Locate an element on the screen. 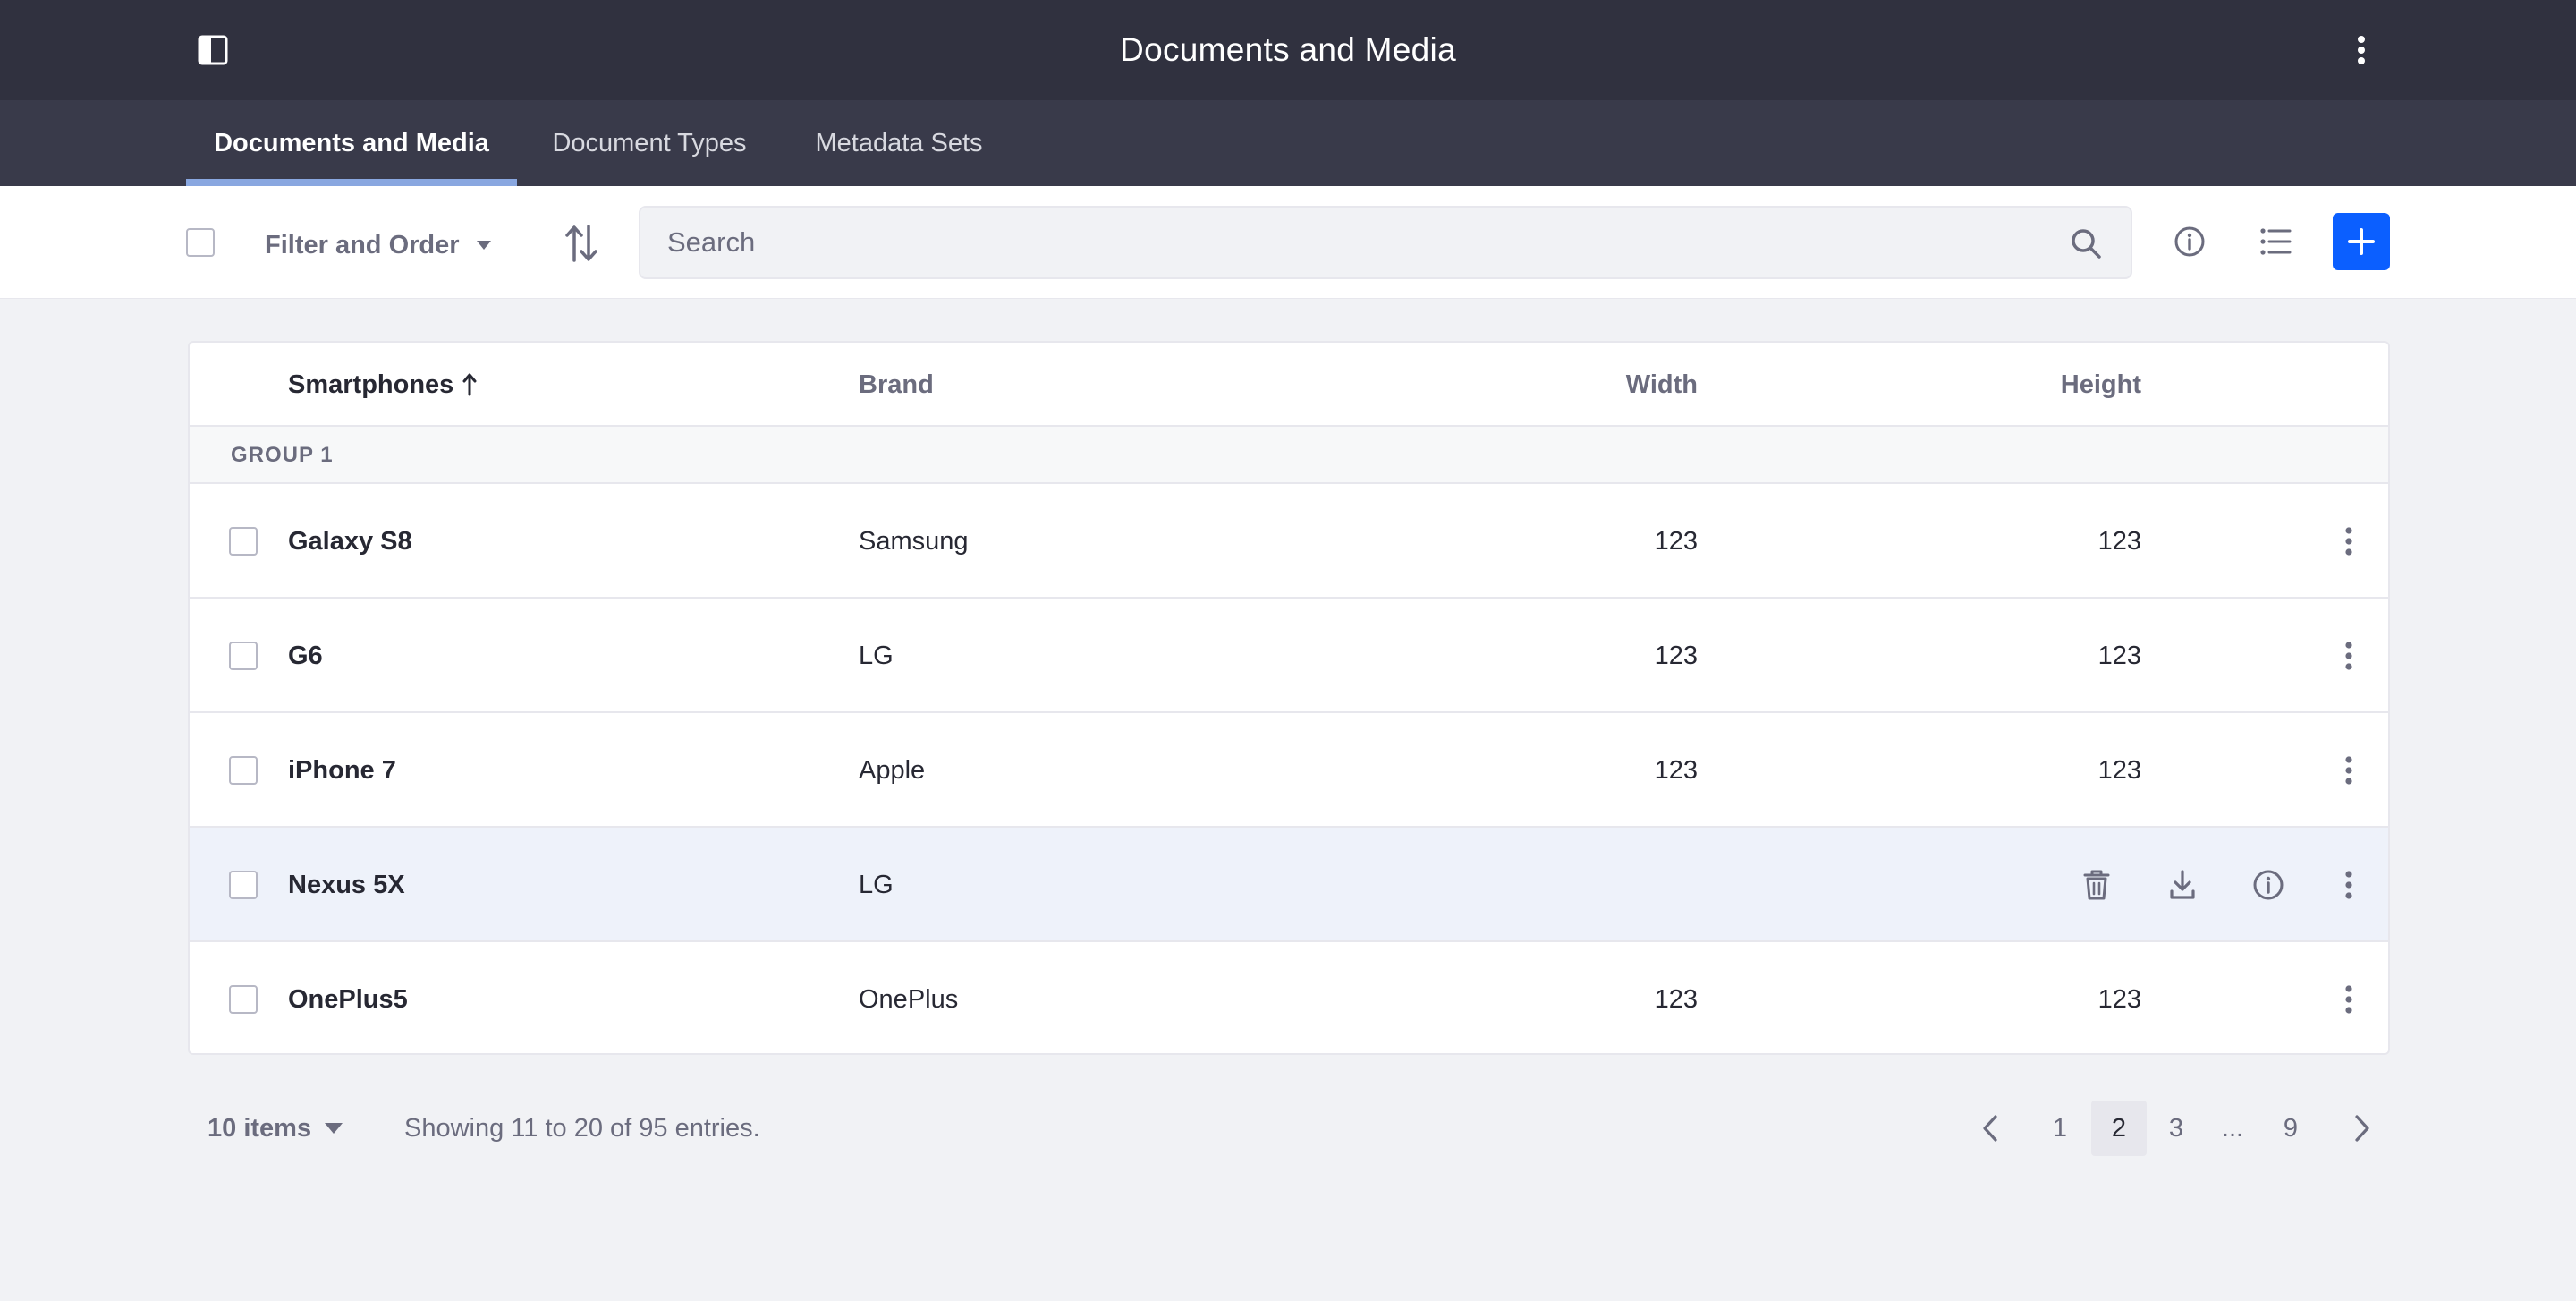 The height and width of the screenshot is (1301, 2576). trash-icon is located at coordinates (2096, 885).